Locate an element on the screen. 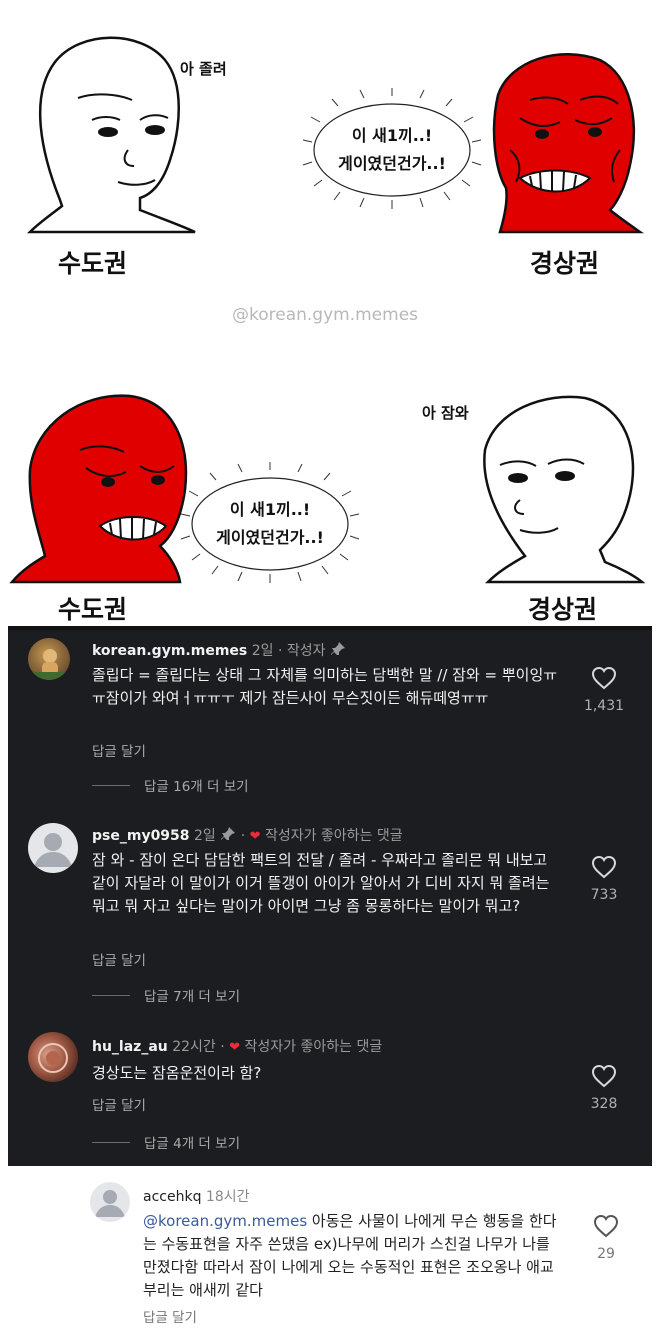  view-replies-button: 답글 7개 더 보기 is located at coordinates (166, 995).